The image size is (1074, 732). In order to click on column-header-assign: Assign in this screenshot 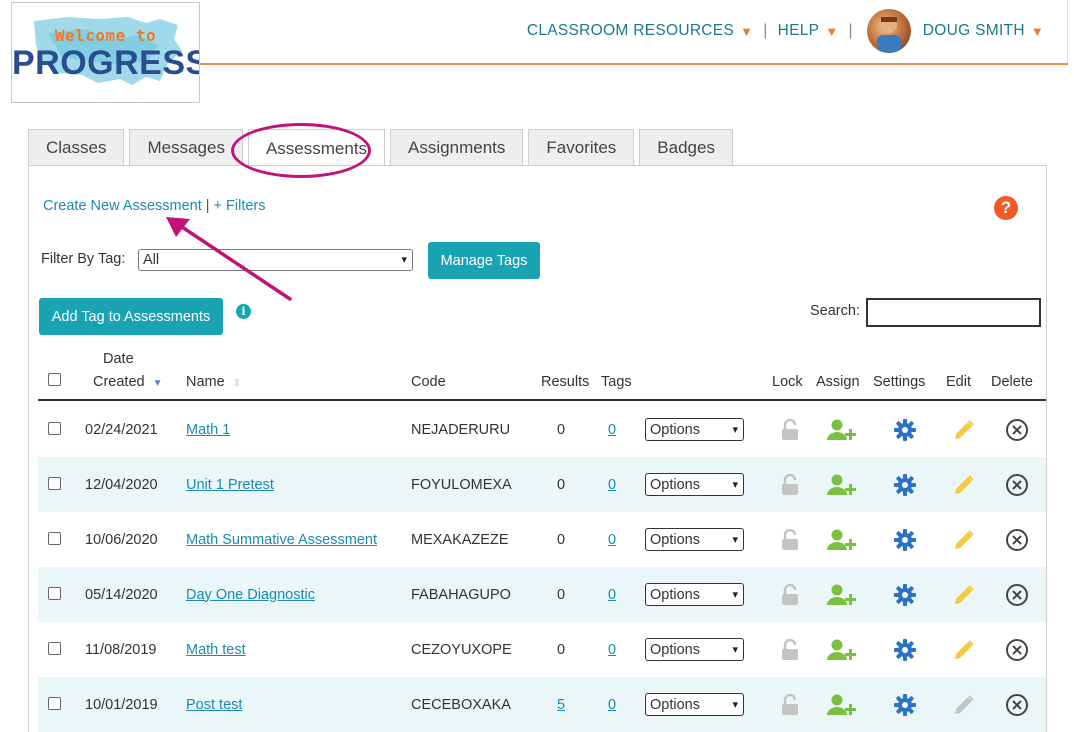, I will do `click(838, 382)`.